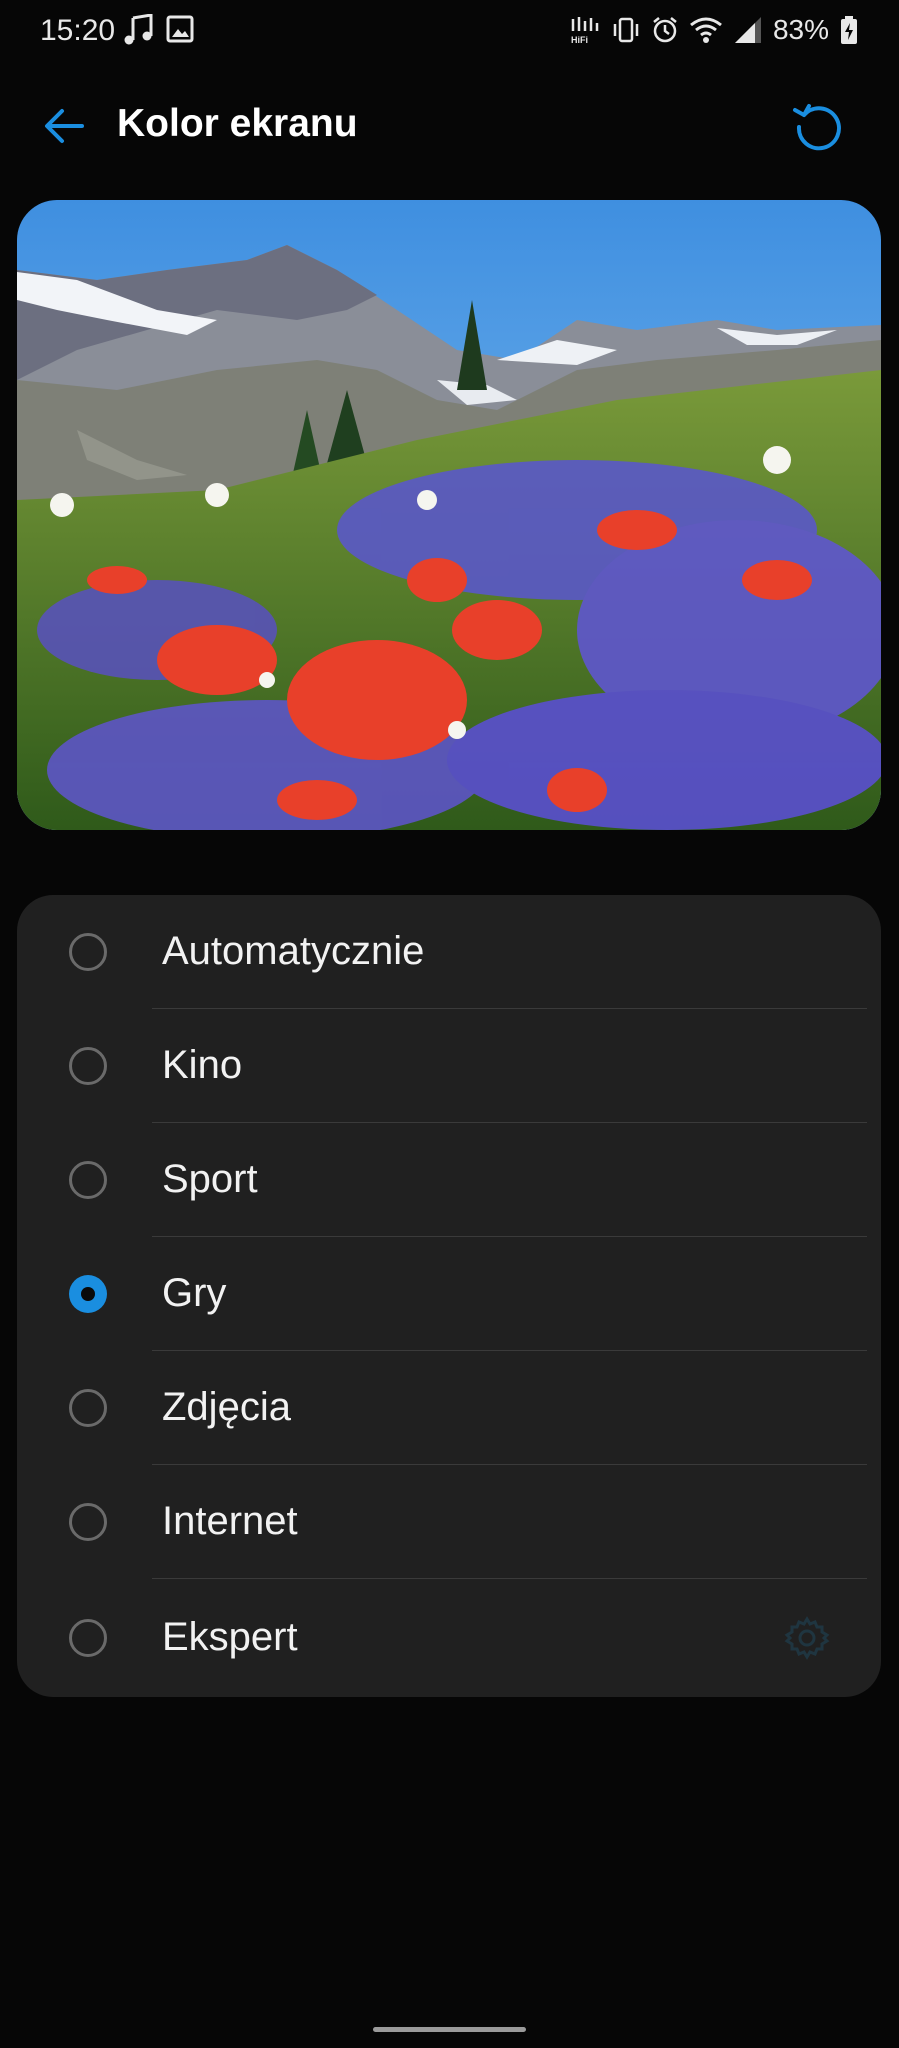  I want to click on option-label: Zdjęcia, so click(226, 1407).